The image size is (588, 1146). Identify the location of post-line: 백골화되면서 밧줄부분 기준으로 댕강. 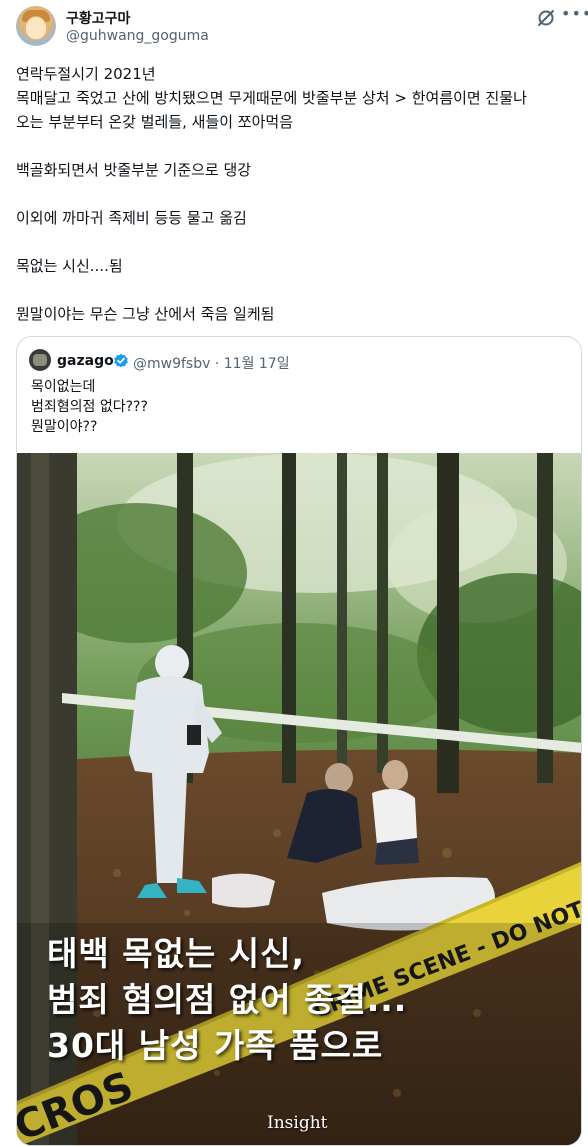
(134, 170).